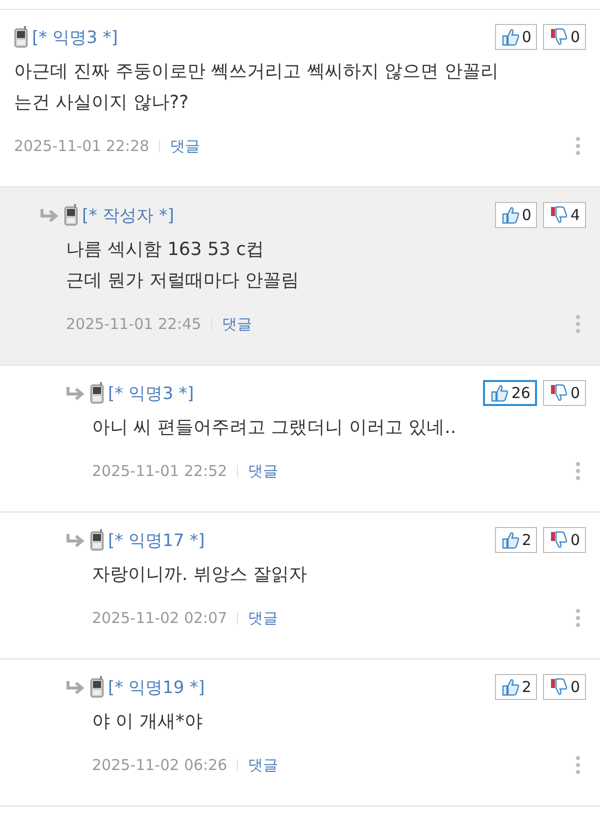  What do you see at coordinates (82, 146) in the screenshot?
I see `comment-date: 2025-11-01 22:28` at bounding box center [82, 146].